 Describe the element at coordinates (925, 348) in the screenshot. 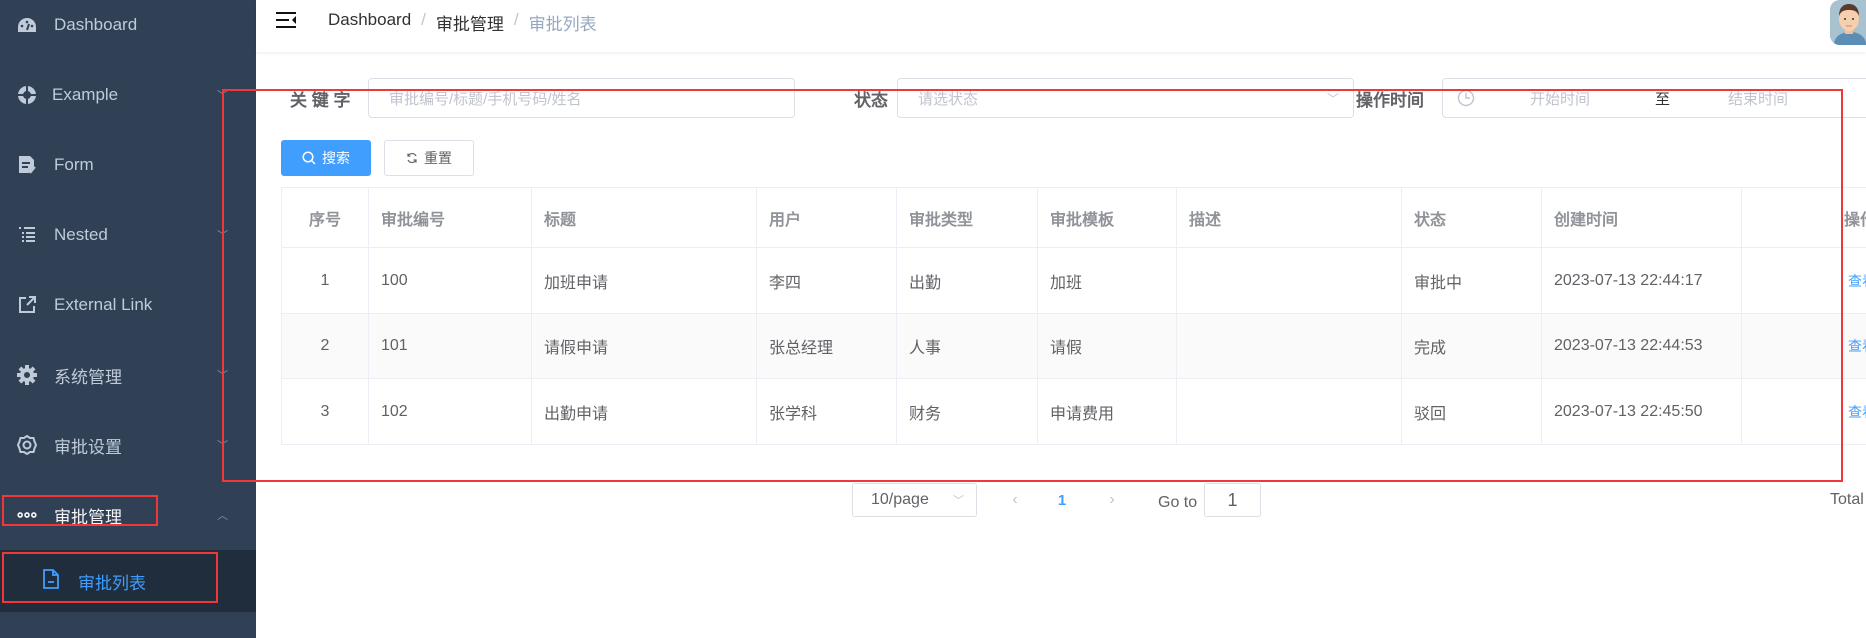

I see `cell-text: 人事` at that location.